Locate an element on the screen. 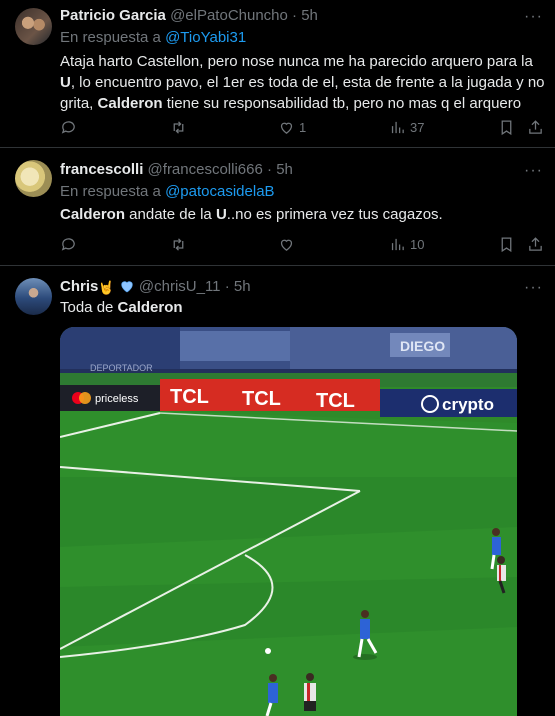 This screenshot has width=555, height=716. heart-badge-icon is located at coordinates (127, 287).